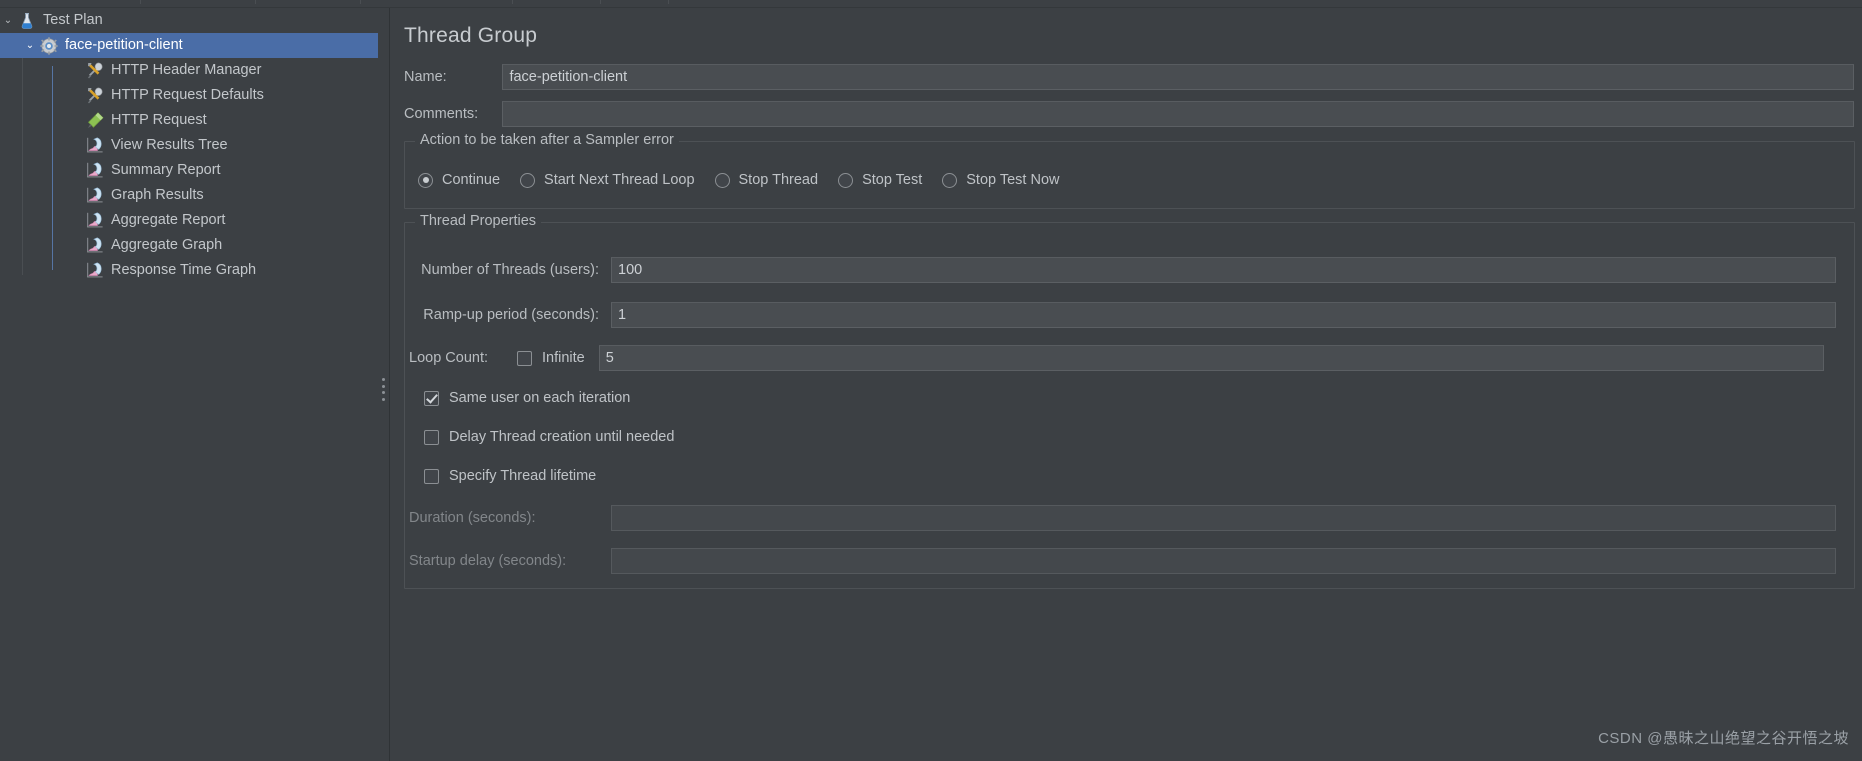 This screenshot has width=1862, height=761. I want to click on num-threads-row: Number of Threads (users):, so click(1124, 270).